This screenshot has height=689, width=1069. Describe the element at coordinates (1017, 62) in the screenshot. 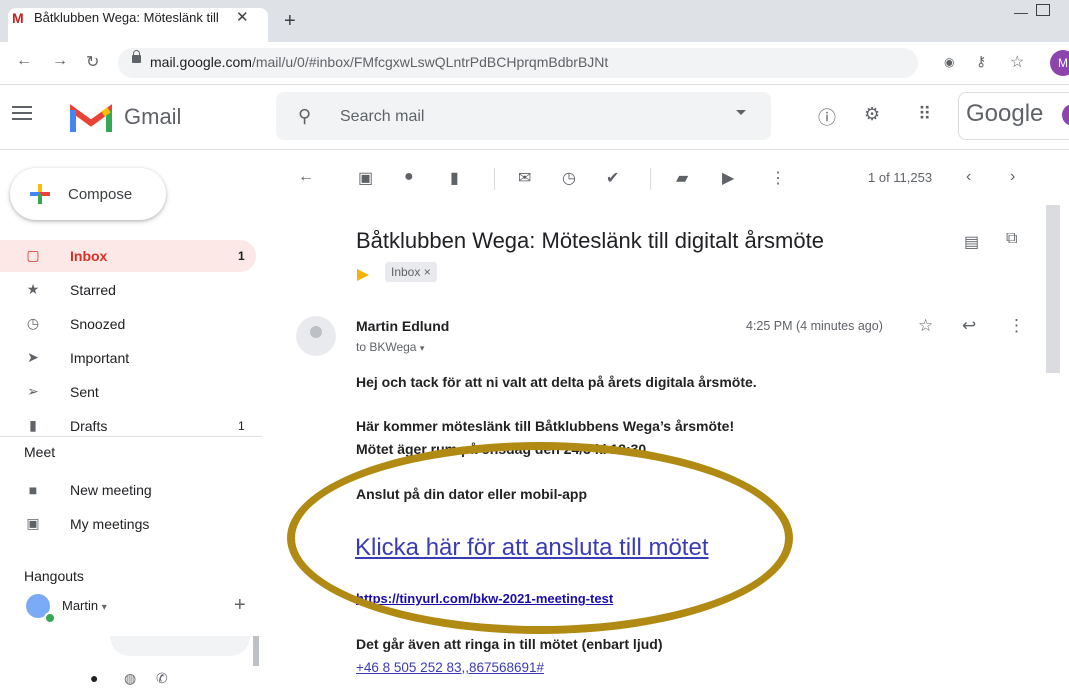

I see `bookmark-star-icon: ☆` at that location.